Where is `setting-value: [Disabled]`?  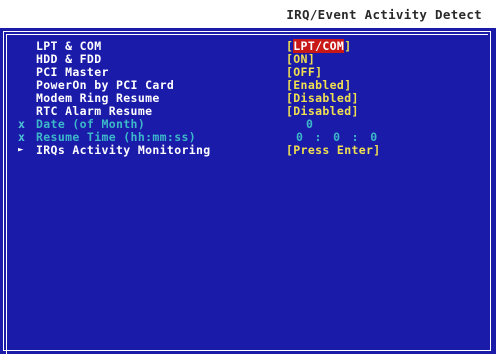
setting-value: [Disabled] is located at coordinates (322, 111).